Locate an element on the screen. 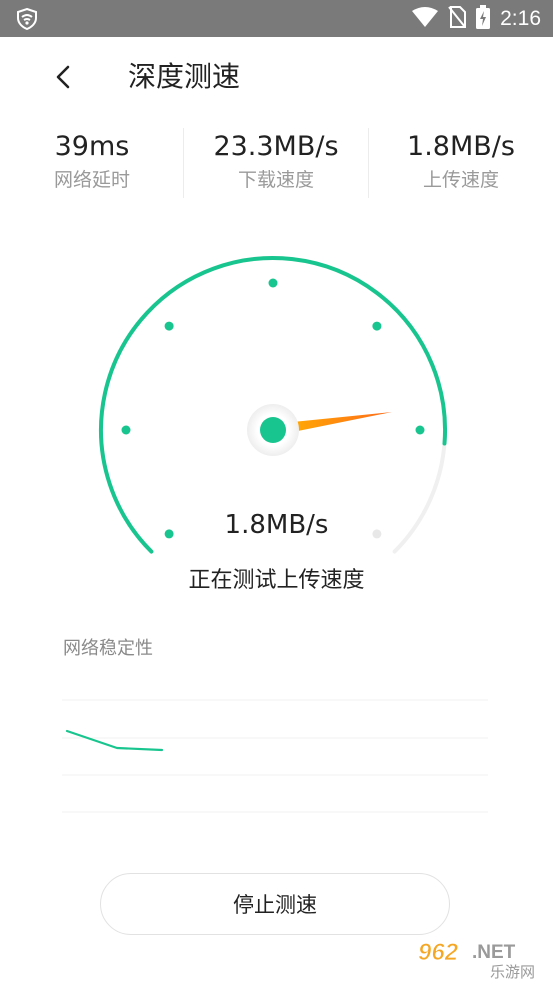 The width and height of the screenshot is (553, 983). page-title: 深度测速 is located at coordinates (184, 76).